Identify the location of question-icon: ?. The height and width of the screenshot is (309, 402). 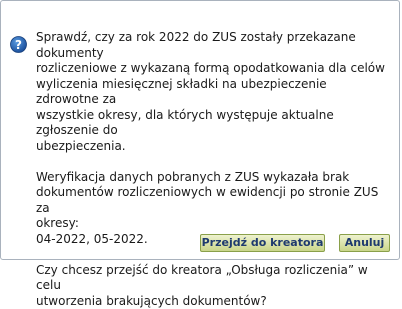
(18, 44).